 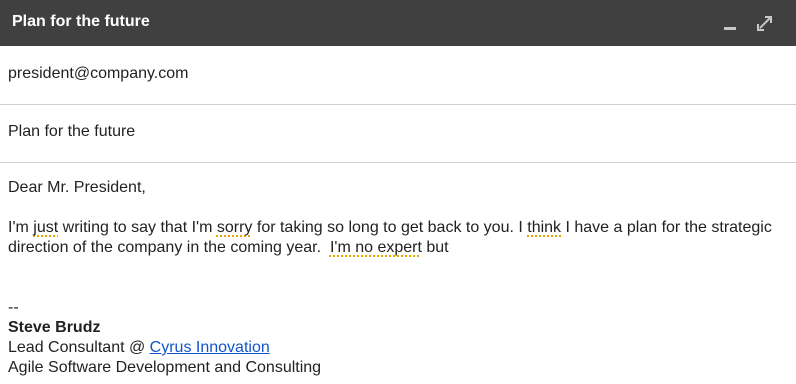 What do you see at coordinates (72, 131) in the screenshot?
I see `subject-value: Plan for the future` at bounding box center [72, 131].